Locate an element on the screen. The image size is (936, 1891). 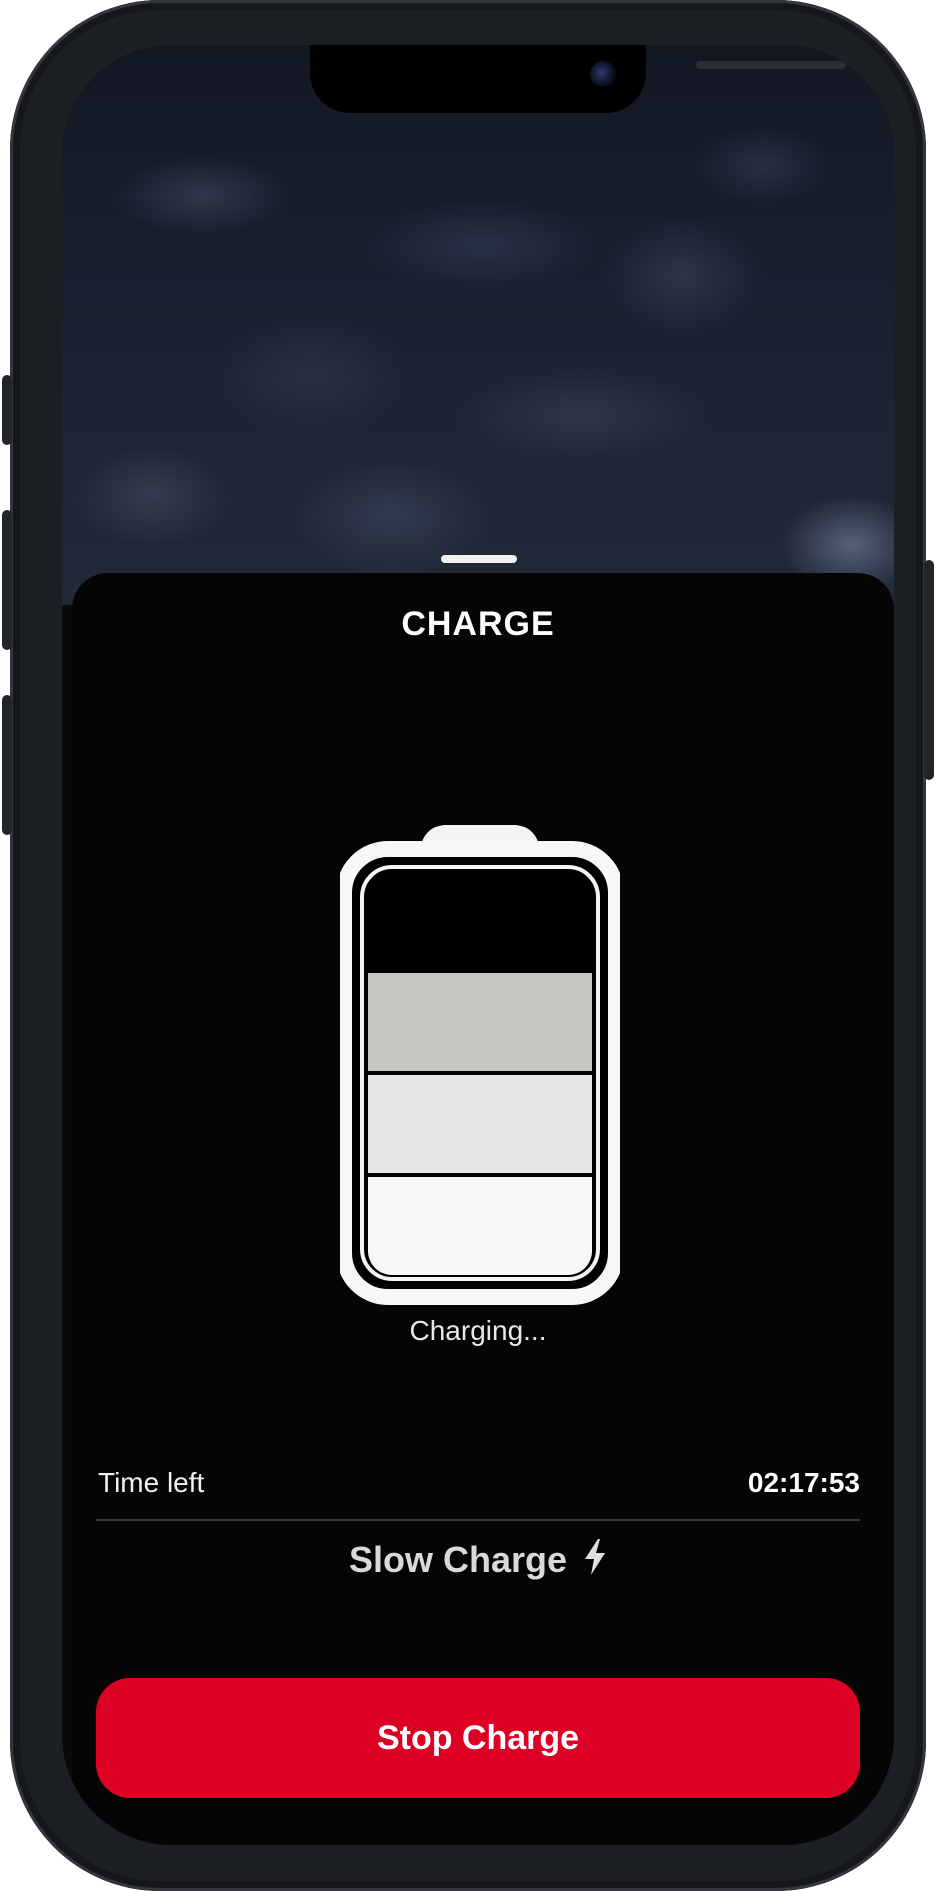
stop-charge-button: Stop Charge is located at coordinates (478, 1738).